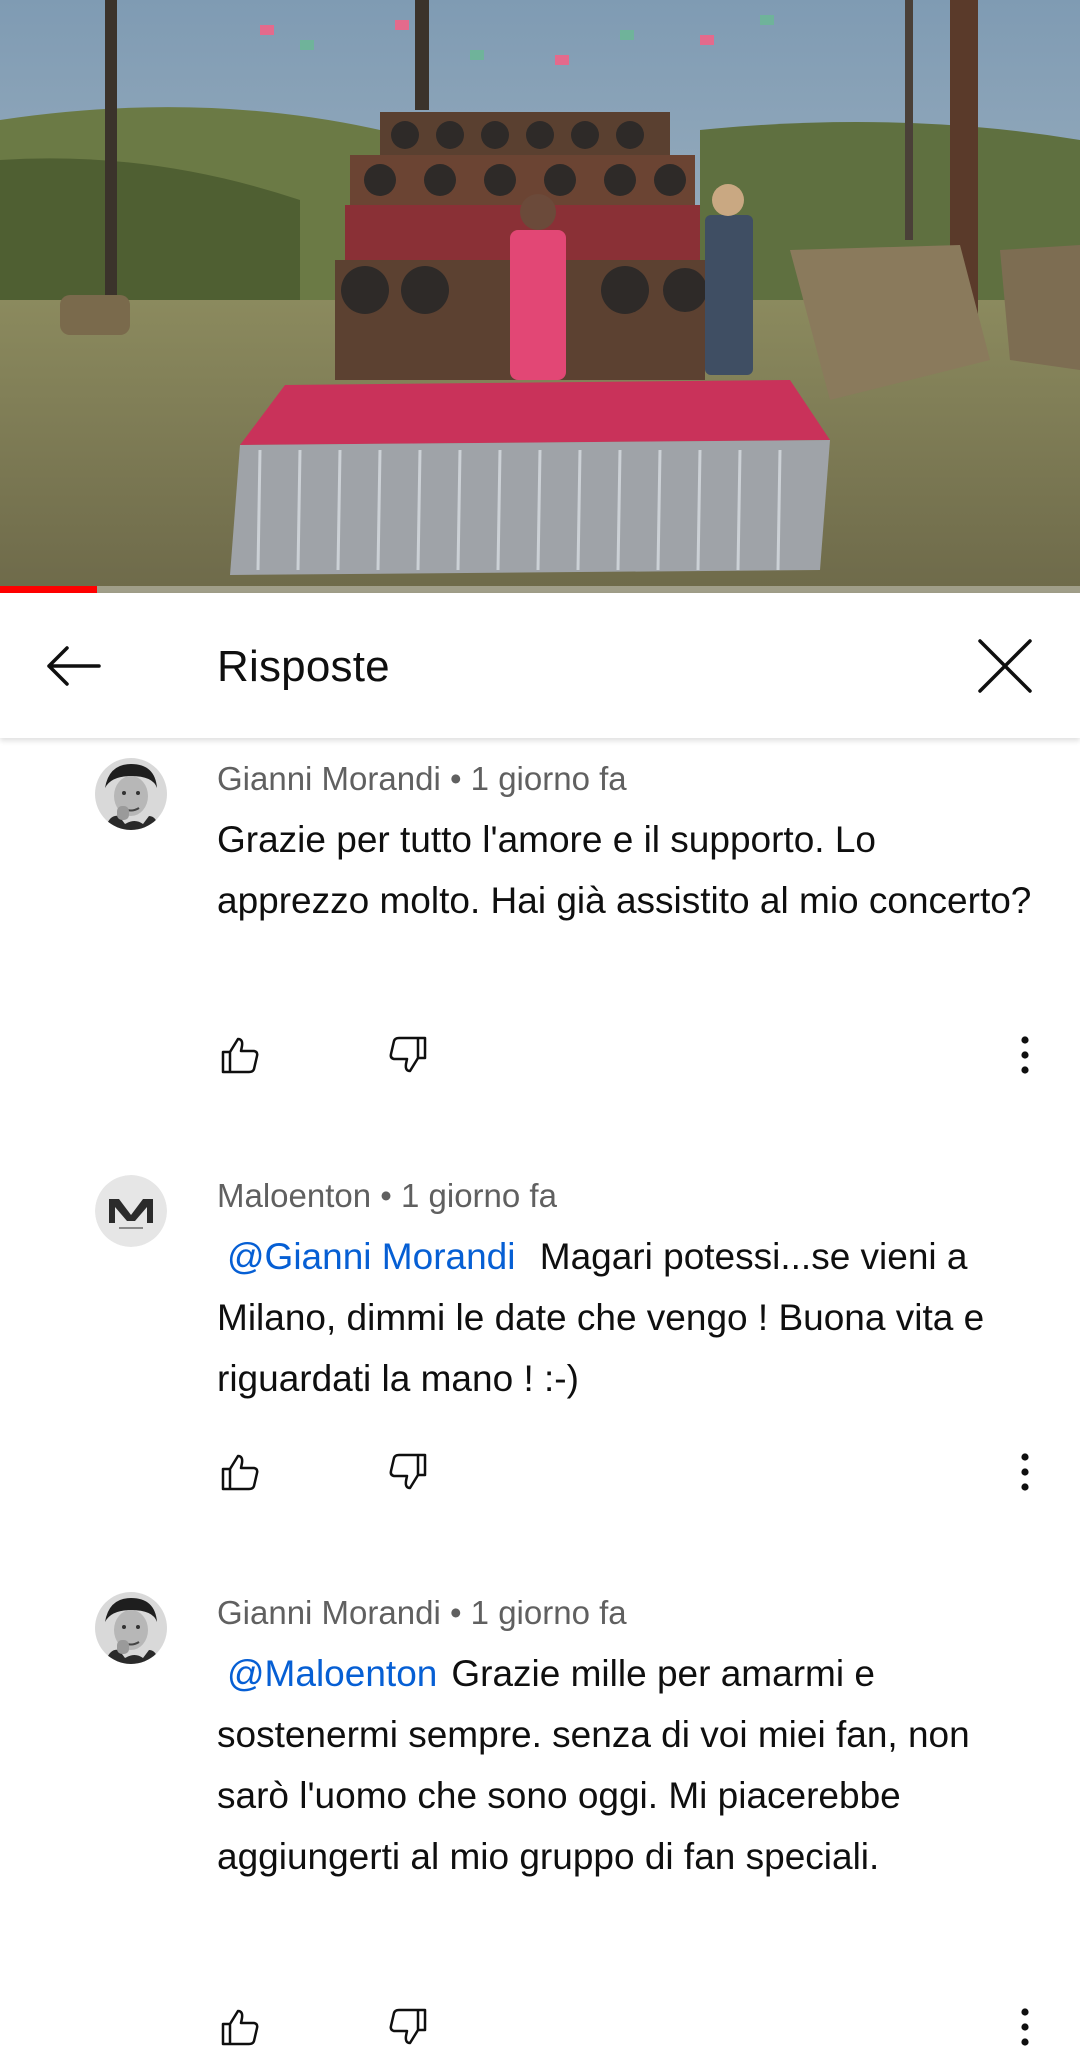 The height and width of the screenshot is (2064, 1080). What do you see at coordinates (332, 1673) in the screenshot?
I see `mention-link: @Maloenton` at bounding box center [332, 1673].